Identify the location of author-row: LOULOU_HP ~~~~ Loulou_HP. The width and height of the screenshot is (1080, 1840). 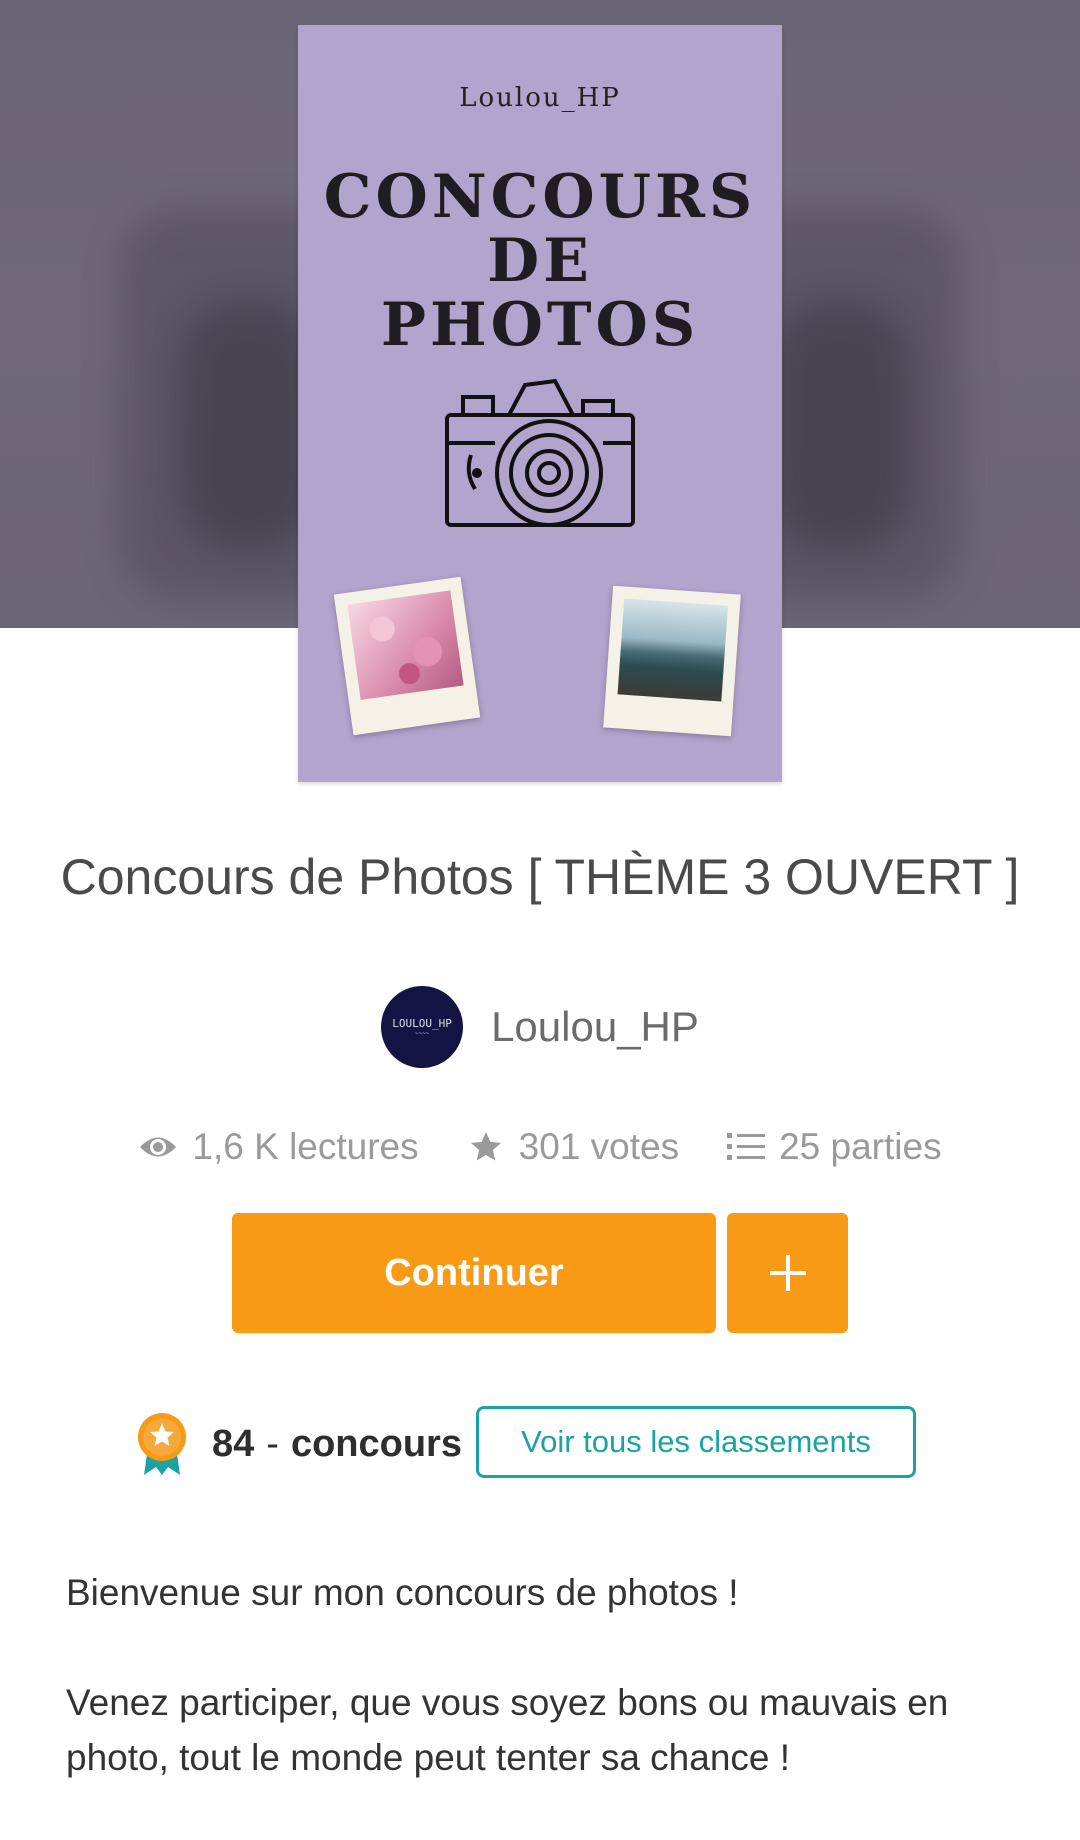
(540, 1027).